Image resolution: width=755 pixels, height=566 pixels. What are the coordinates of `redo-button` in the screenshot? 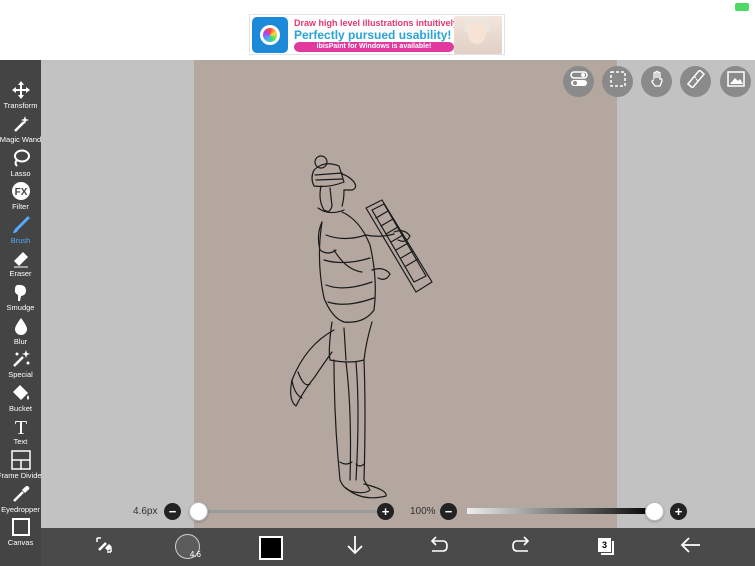 It's located at (522, 547).